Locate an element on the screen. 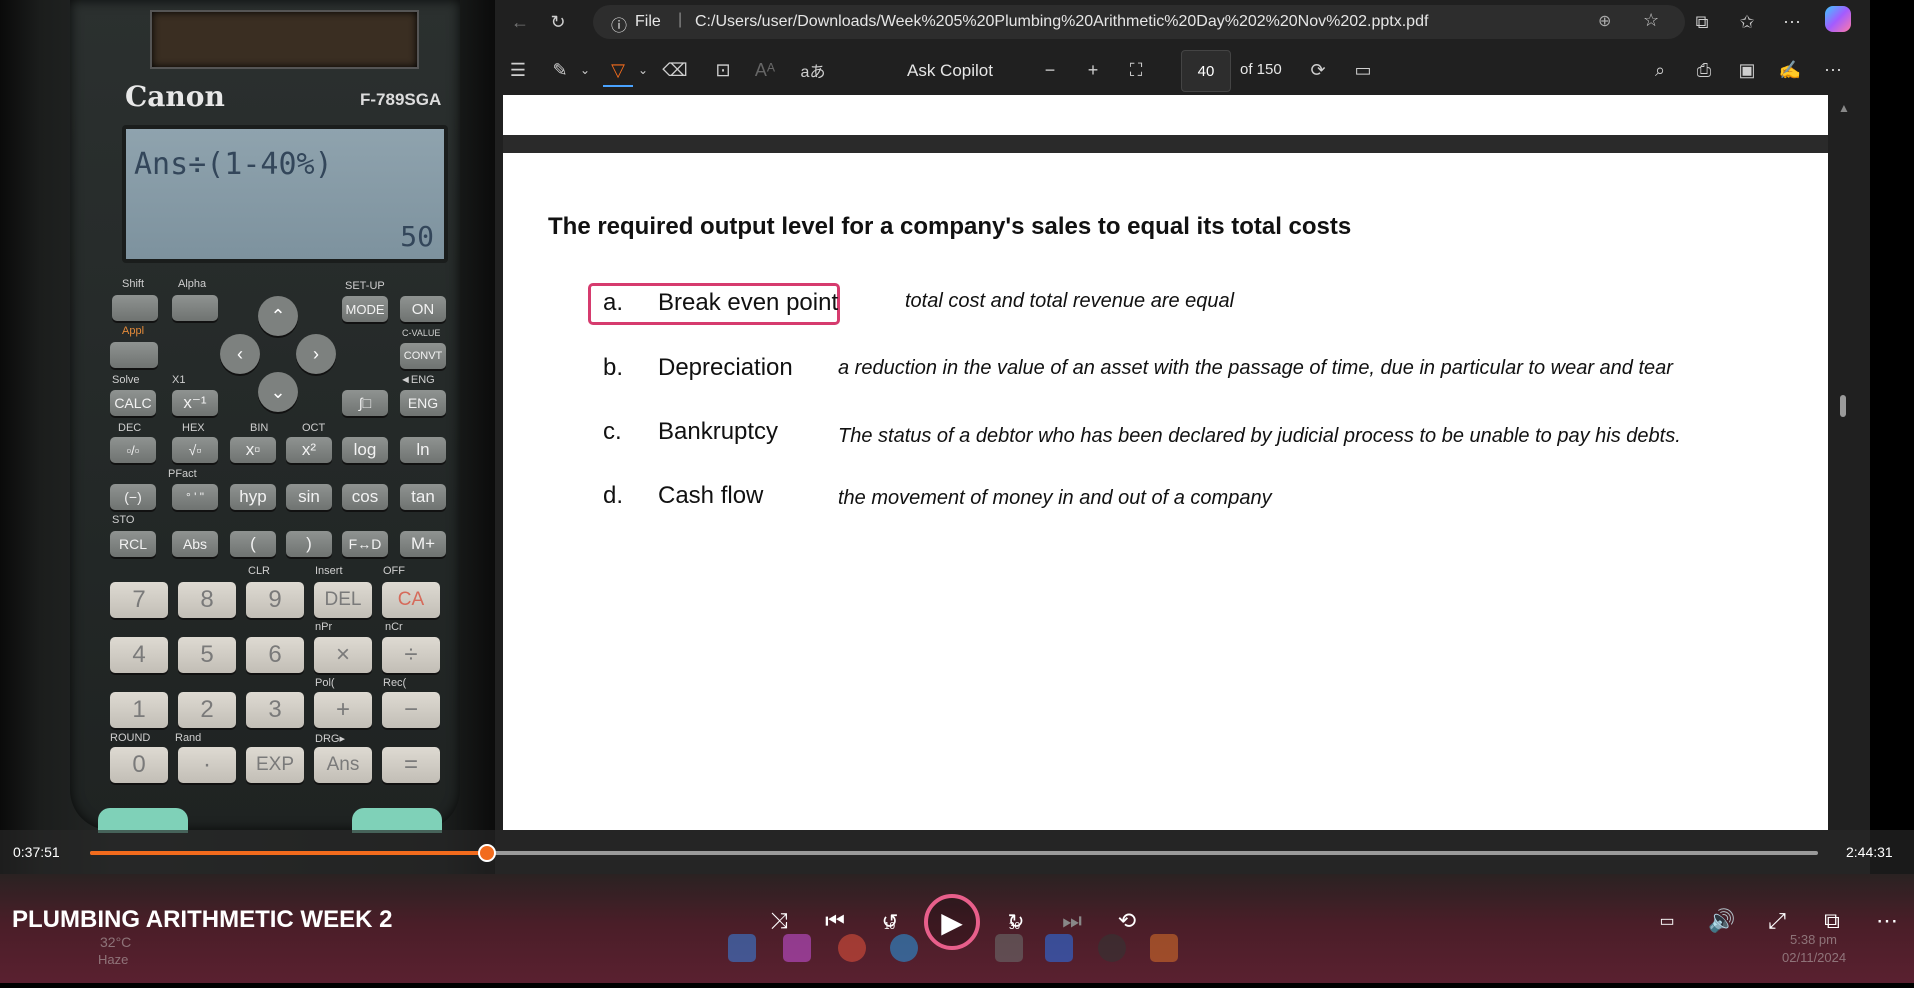 The height and width of the screenshot is (988, 1914). up-arrow-icon: ⌃ is located at coordinates (278, 316).